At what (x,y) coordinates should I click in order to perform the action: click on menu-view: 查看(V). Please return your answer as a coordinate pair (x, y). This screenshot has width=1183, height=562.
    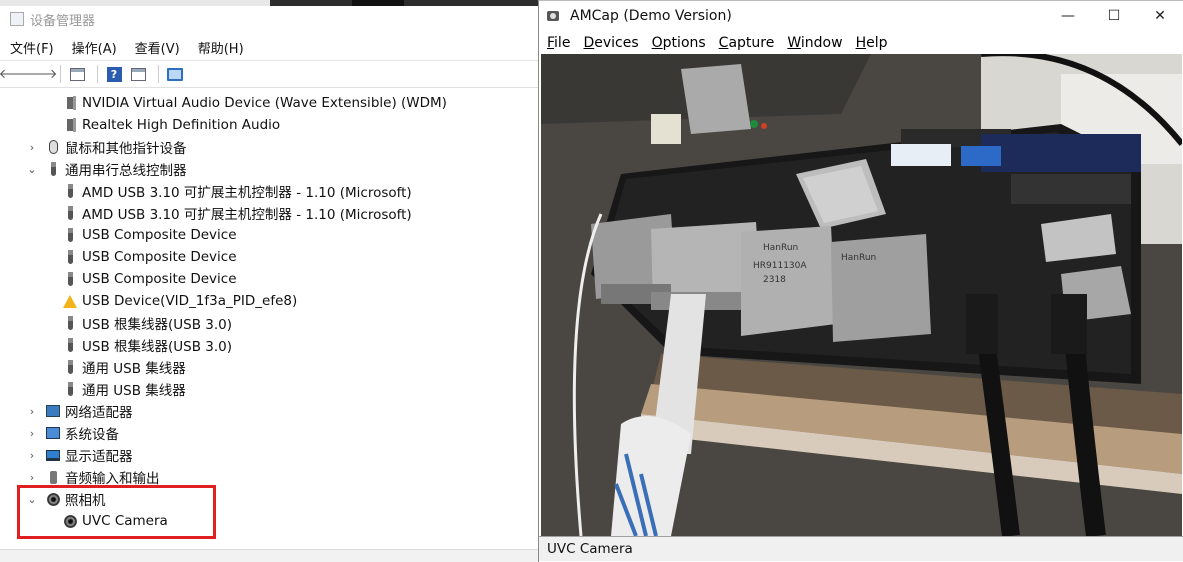
    Looking at the image, I should click on (157, 47).